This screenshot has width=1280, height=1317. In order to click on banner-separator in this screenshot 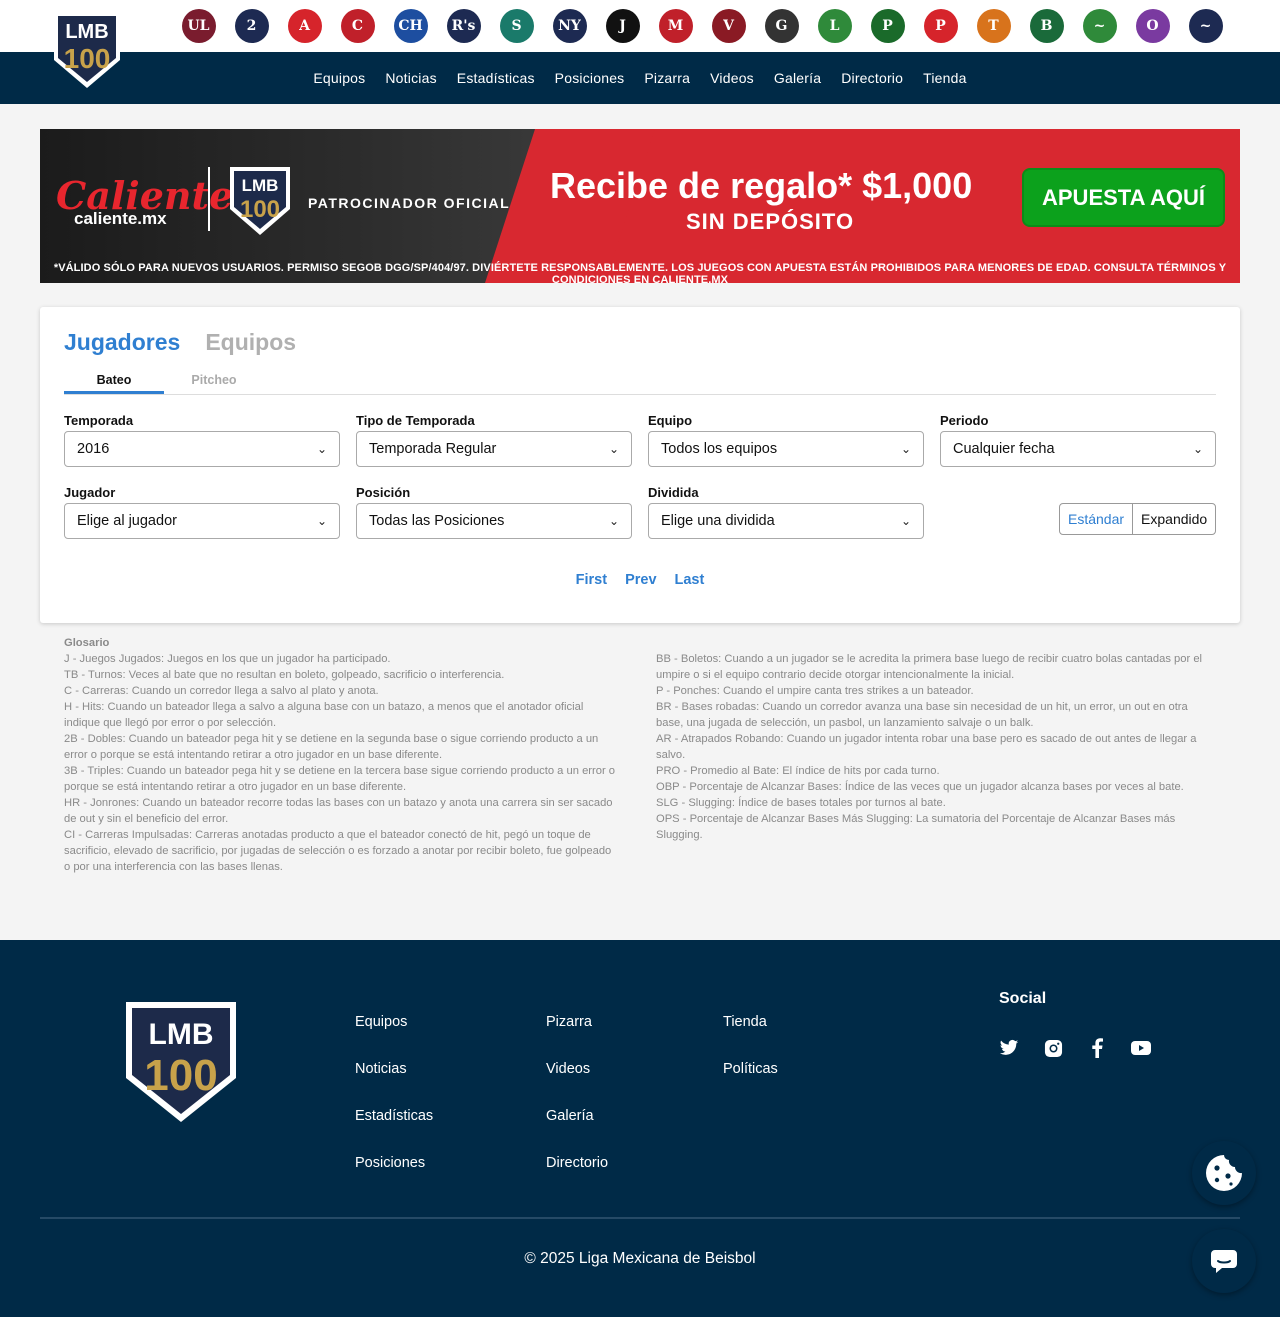, I will do `click(209, 199)`.